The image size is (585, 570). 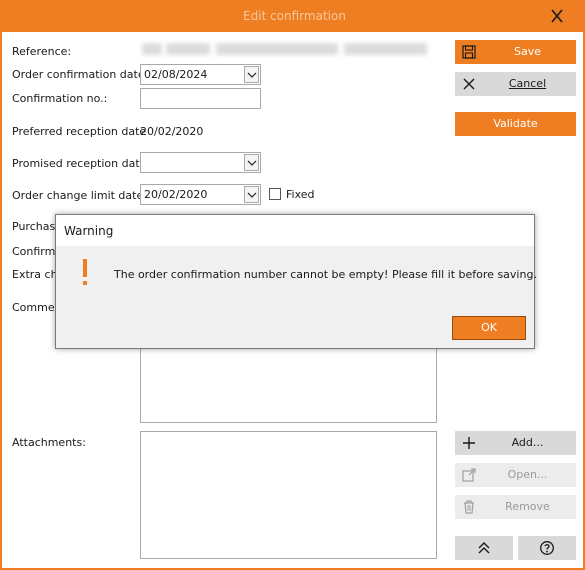 What do you see at coordinates (469, 443) in the screenshot?
I see `plus-icon` at bounding box center [469, 443].